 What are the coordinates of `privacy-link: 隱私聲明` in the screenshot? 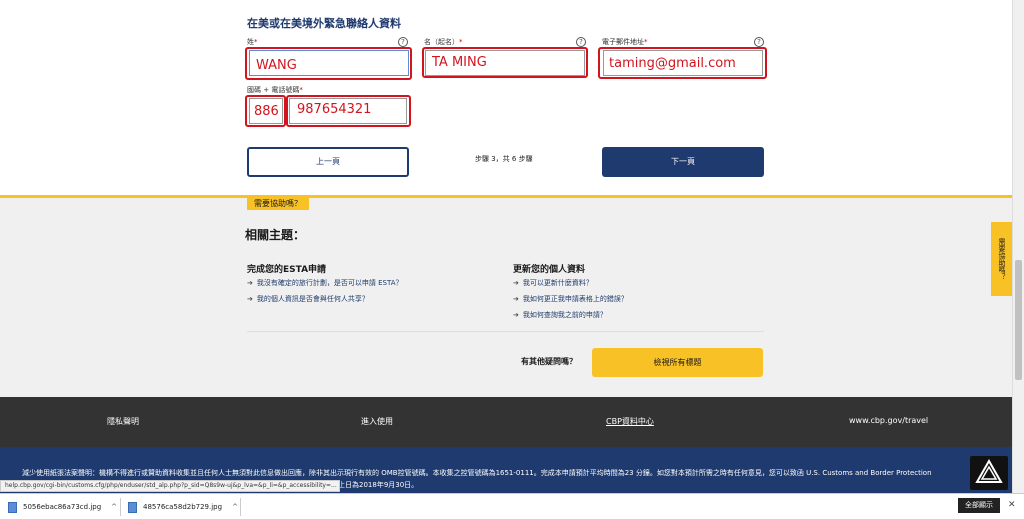 It's located at (123, 421).